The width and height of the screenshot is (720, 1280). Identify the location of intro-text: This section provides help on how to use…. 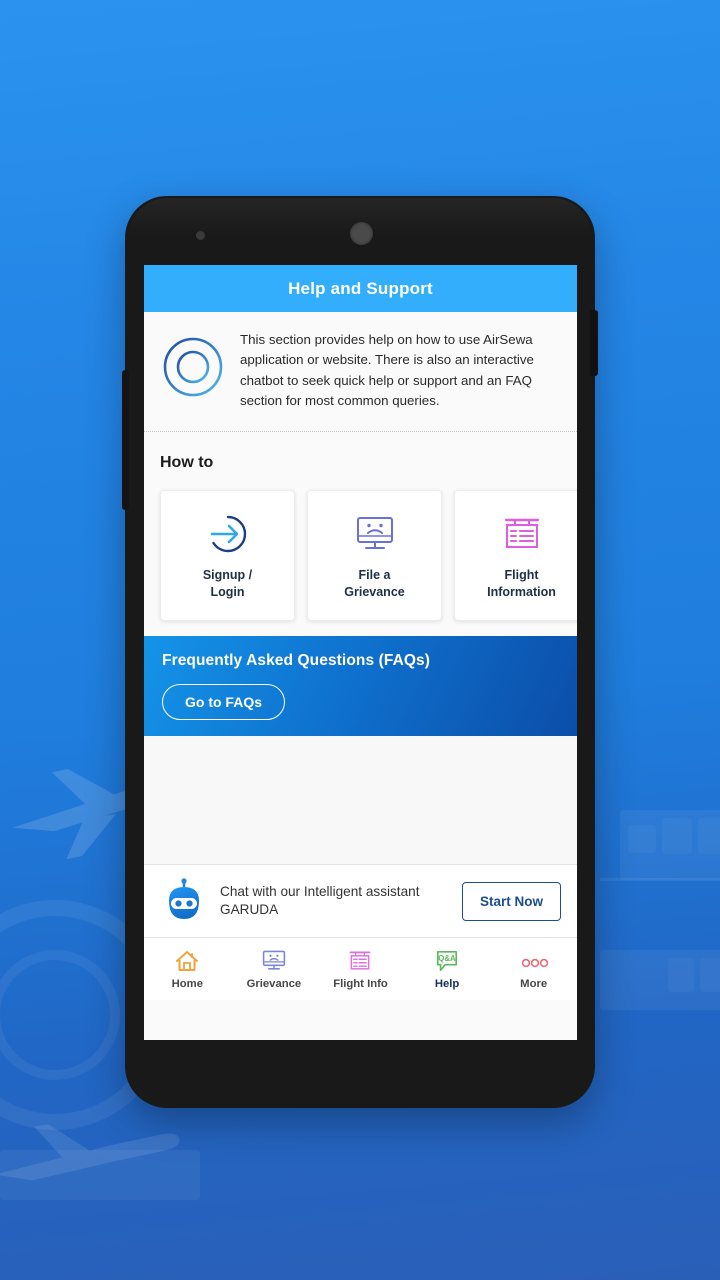
(387, 370).